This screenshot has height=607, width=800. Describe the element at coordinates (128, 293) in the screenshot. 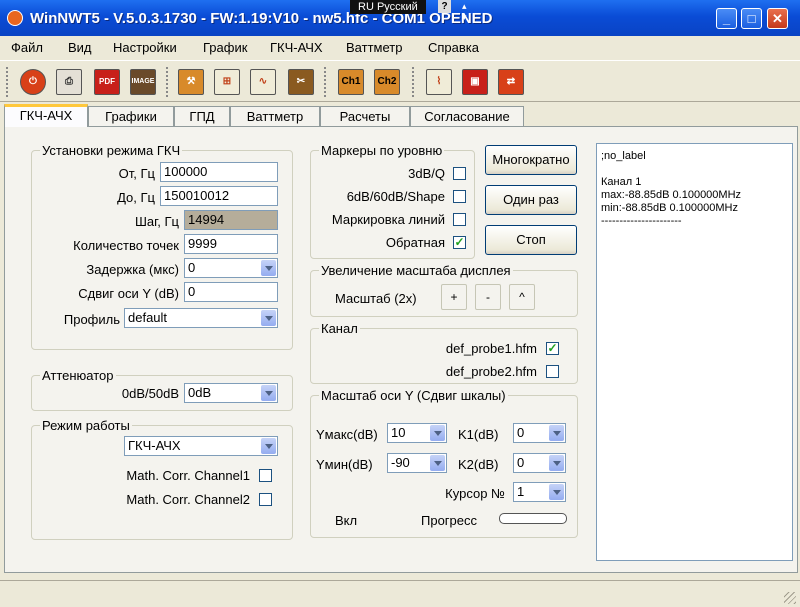

I see `yshift-label: Сдвиг оси Y (dB)` at that location.